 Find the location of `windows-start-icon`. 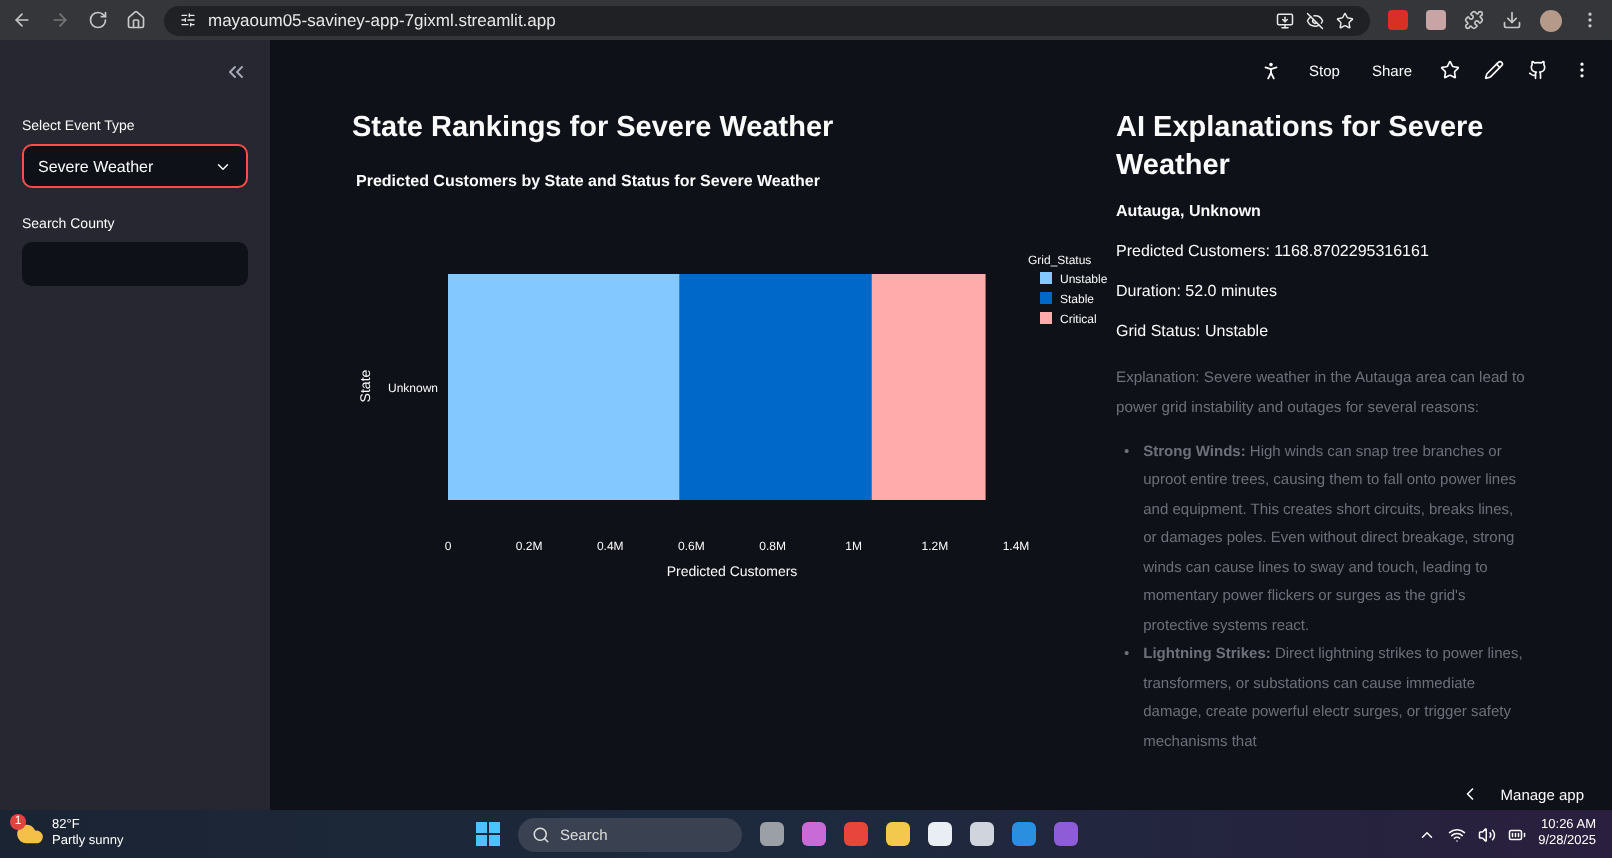

windows-start-icon is located at coordinates (488, 834).